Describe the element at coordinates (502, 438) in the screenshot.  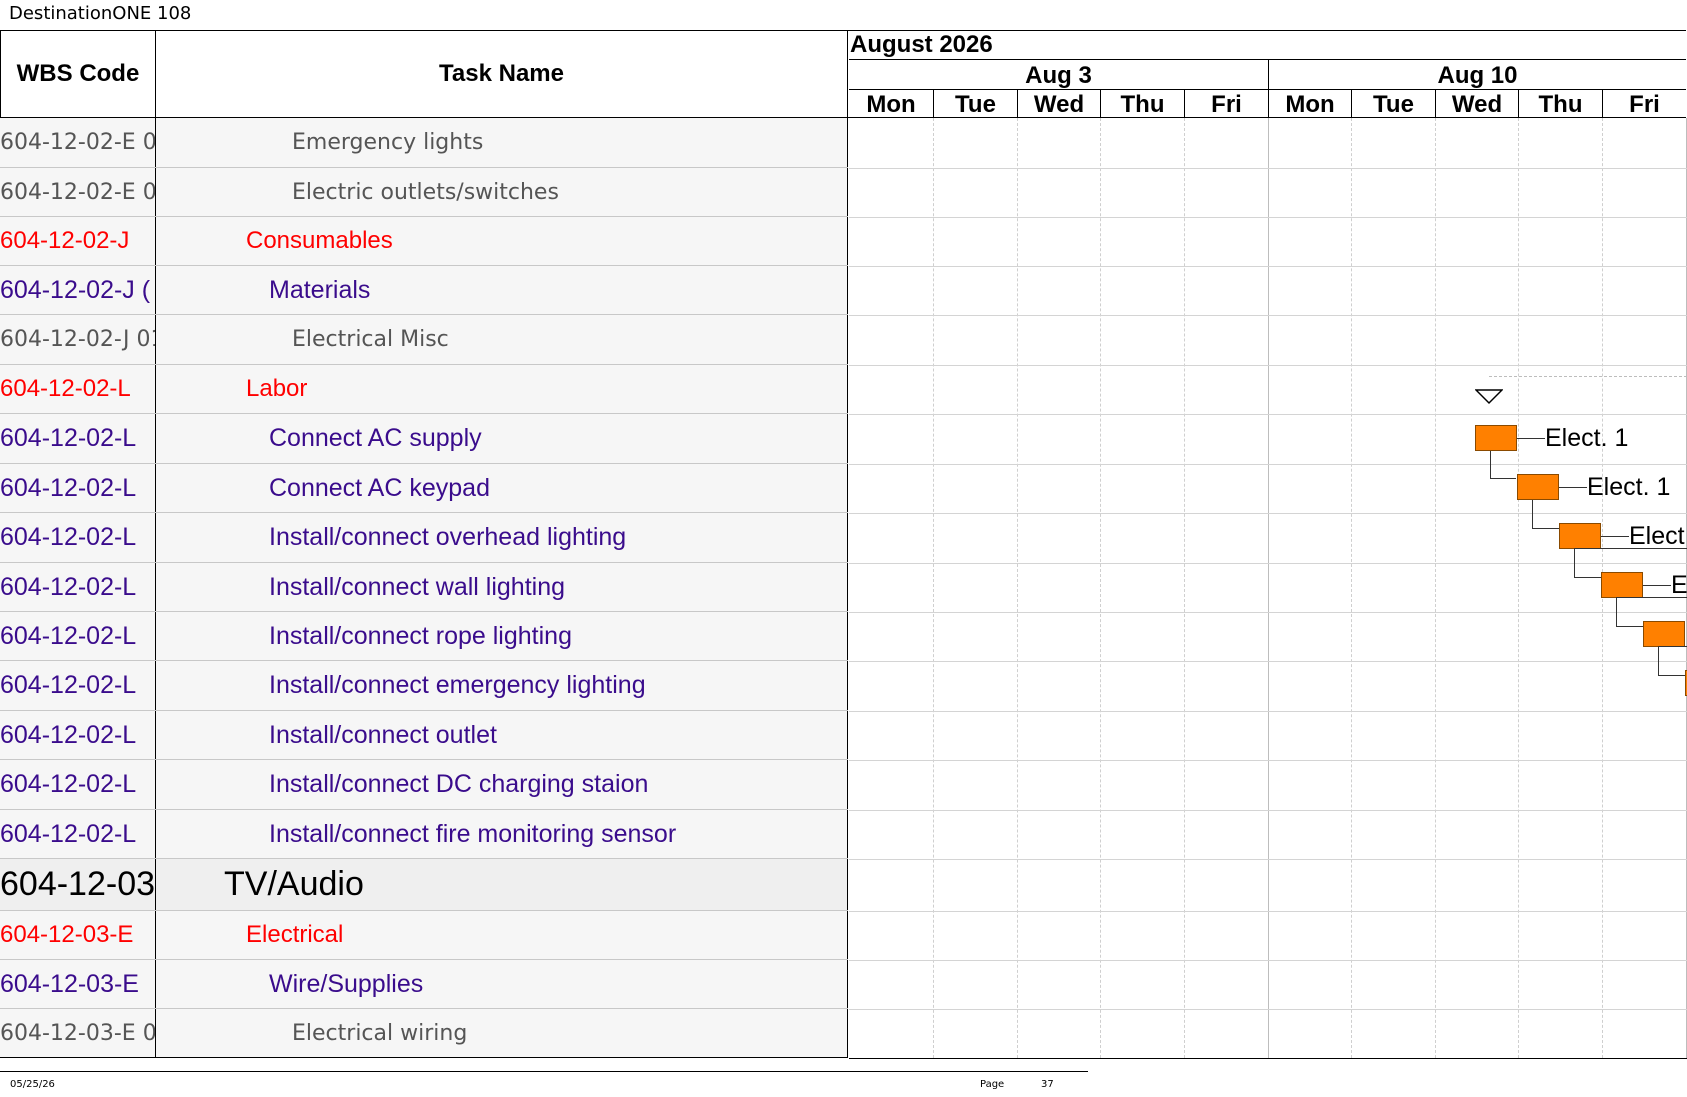
I see `task-name-cell: Connect AC supply` at that location.